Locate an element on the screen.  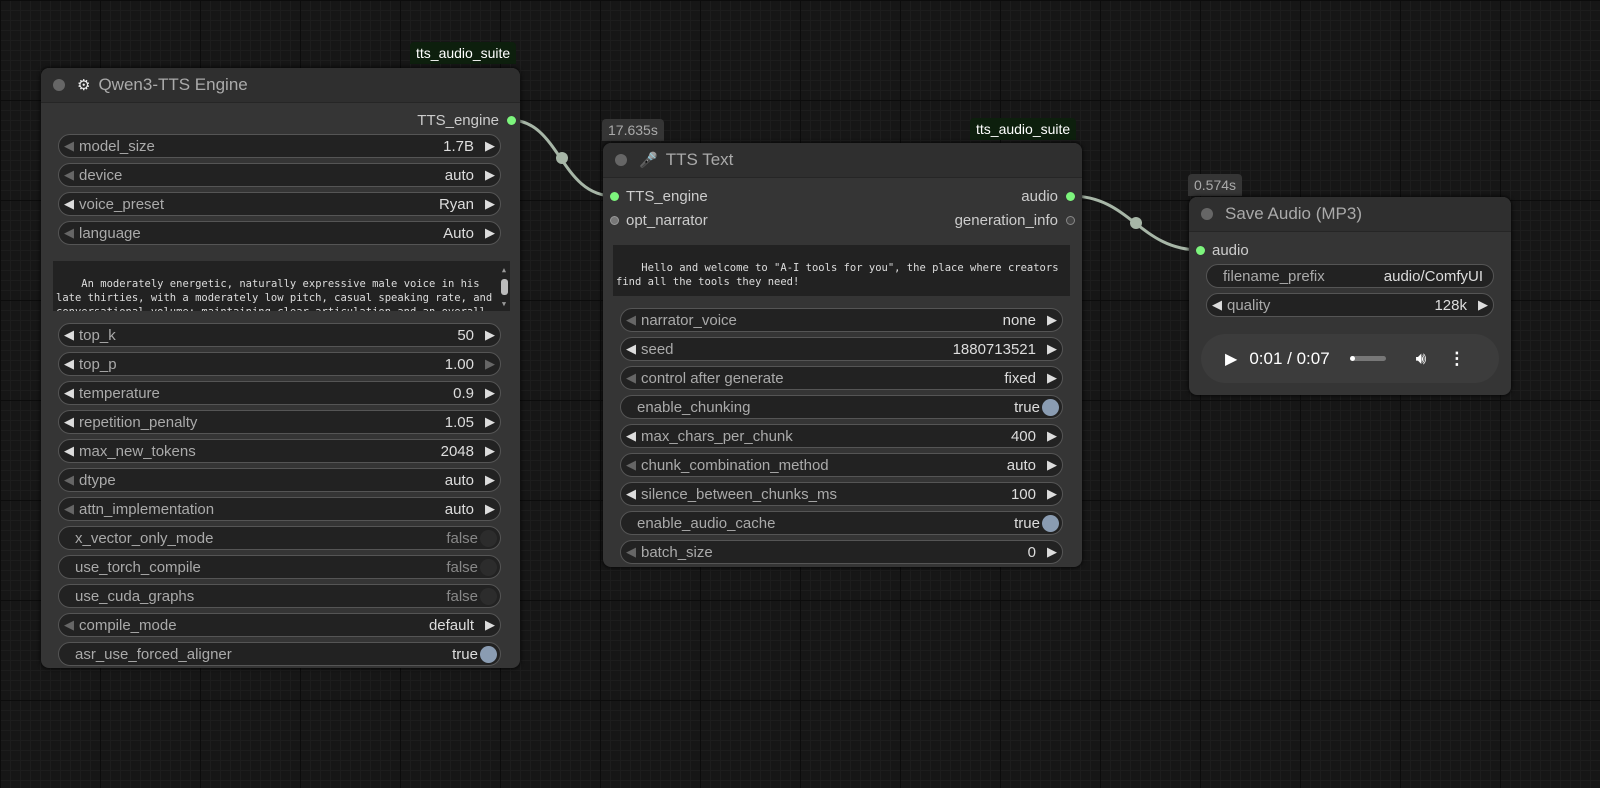
volume-icon: 🔊︎ is located at coordinates (1421, 359).